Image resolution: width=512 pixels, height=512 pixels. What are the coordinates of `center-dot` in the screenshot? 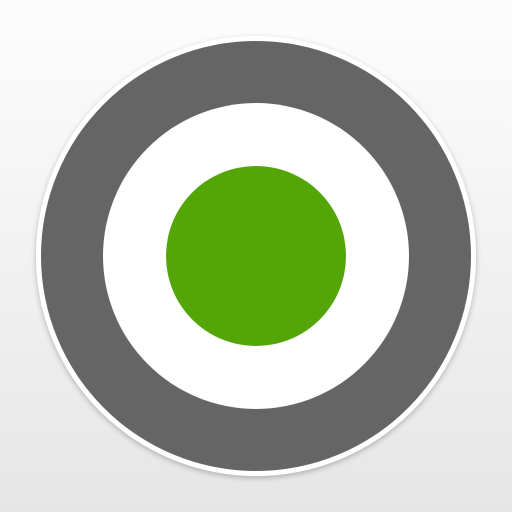 It's located at (256, 256).